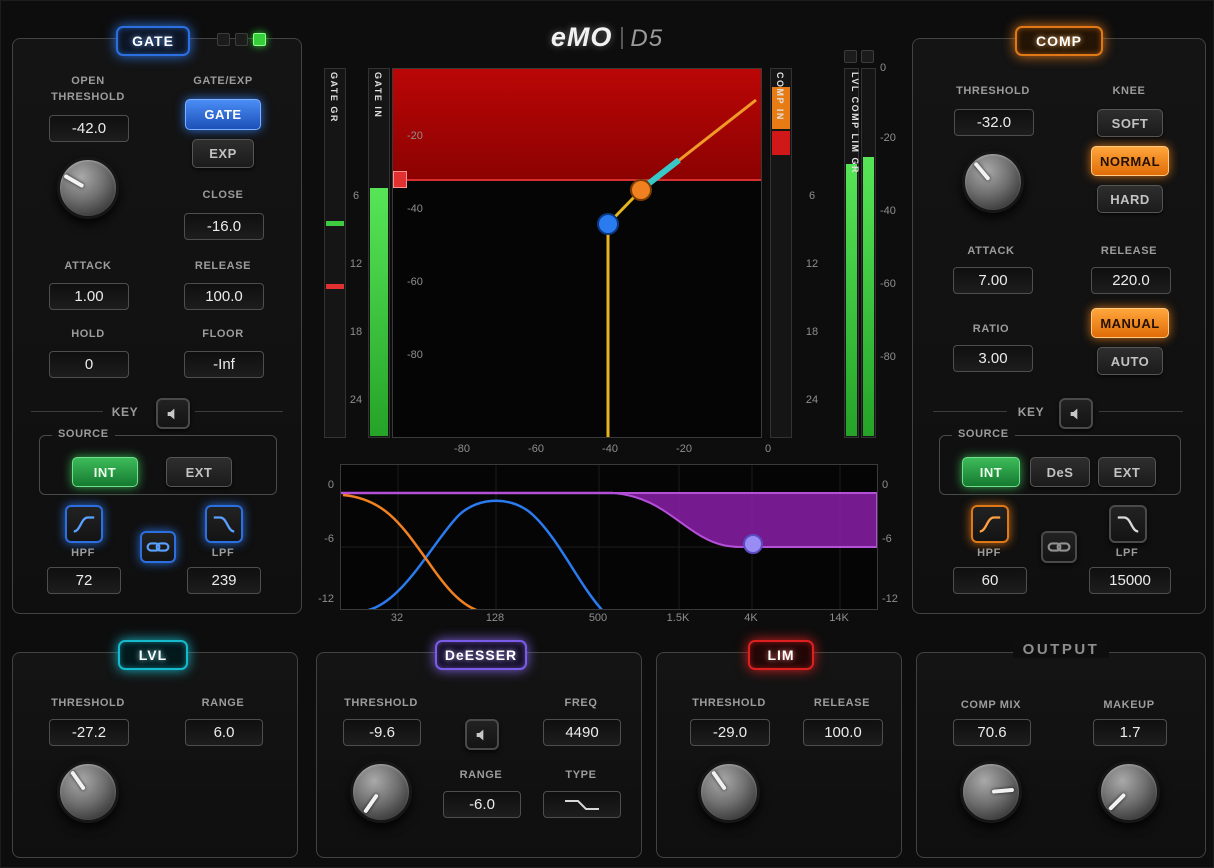 This screenshot has height=868, width=1214. I want to click on comp-threshold-value: -32.0, so click(994, 122).